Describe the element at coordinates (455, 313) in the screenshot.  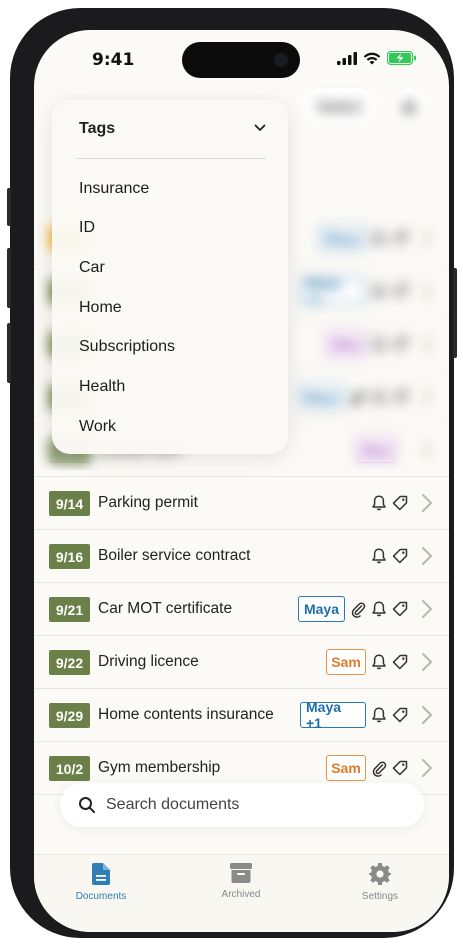
I see `power-button` at that location.